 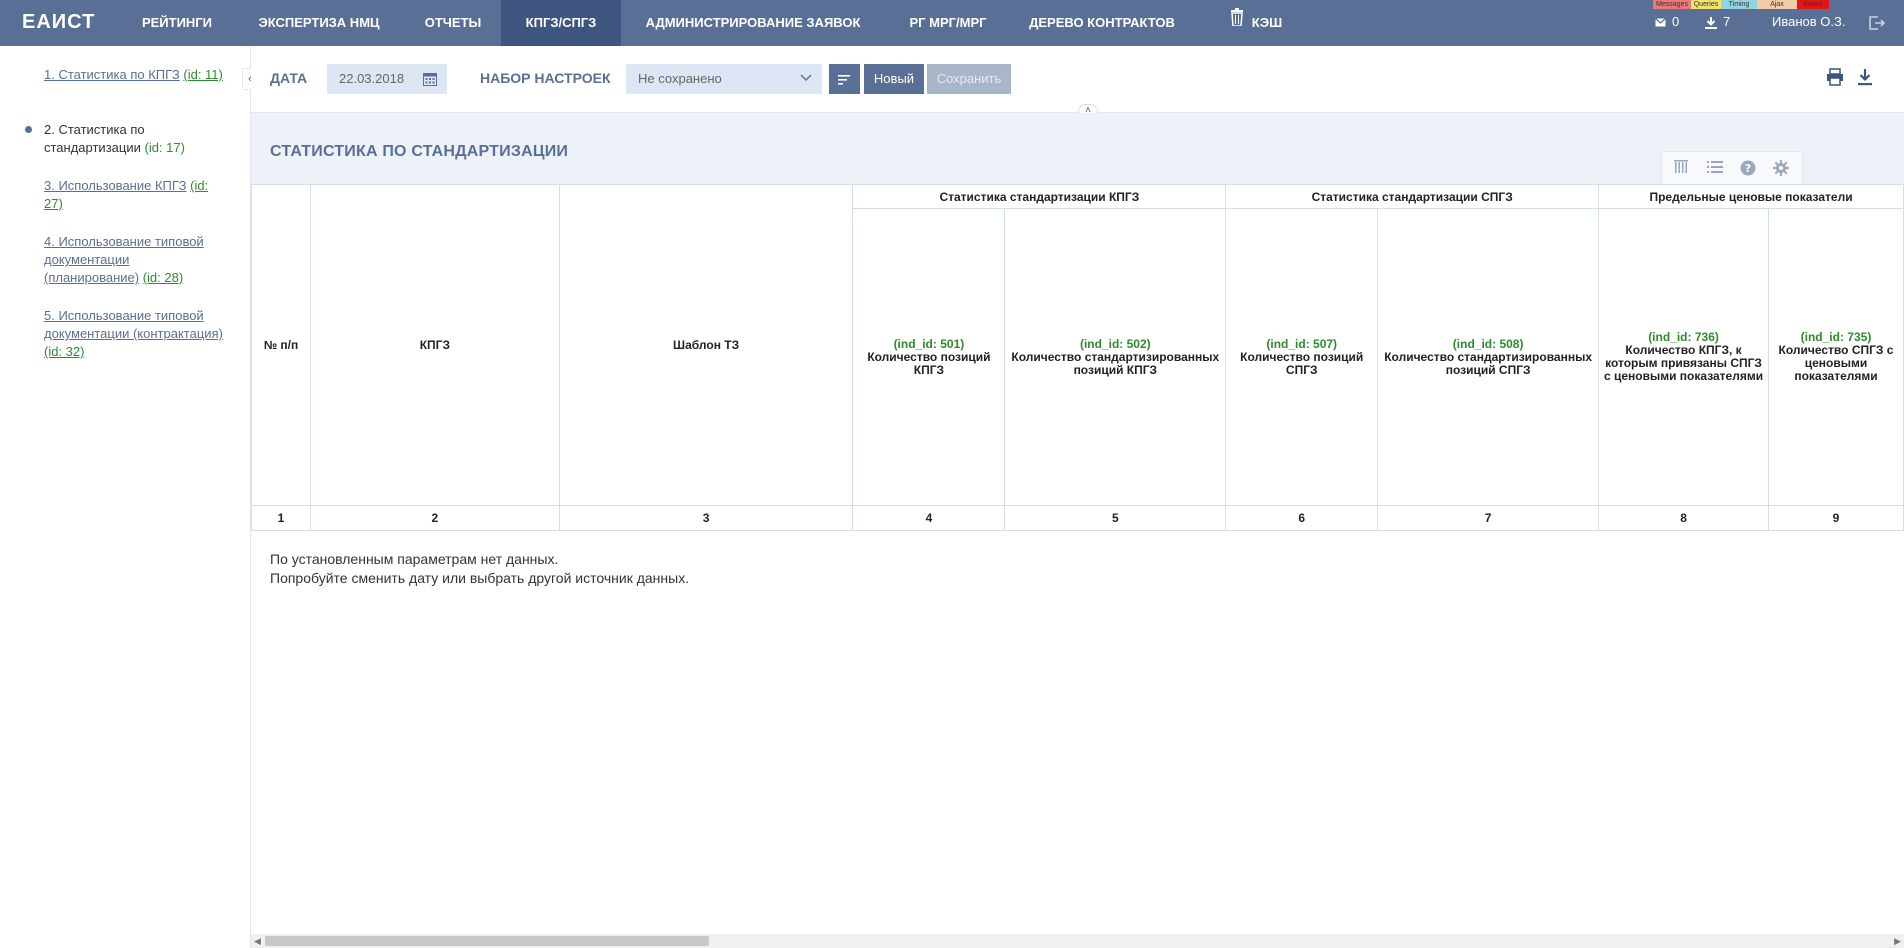 What do you see at coordinates (680, 78) in the screenshot?
I see `settings-set-value: Не сохранено` at bounding box center [680, 78].